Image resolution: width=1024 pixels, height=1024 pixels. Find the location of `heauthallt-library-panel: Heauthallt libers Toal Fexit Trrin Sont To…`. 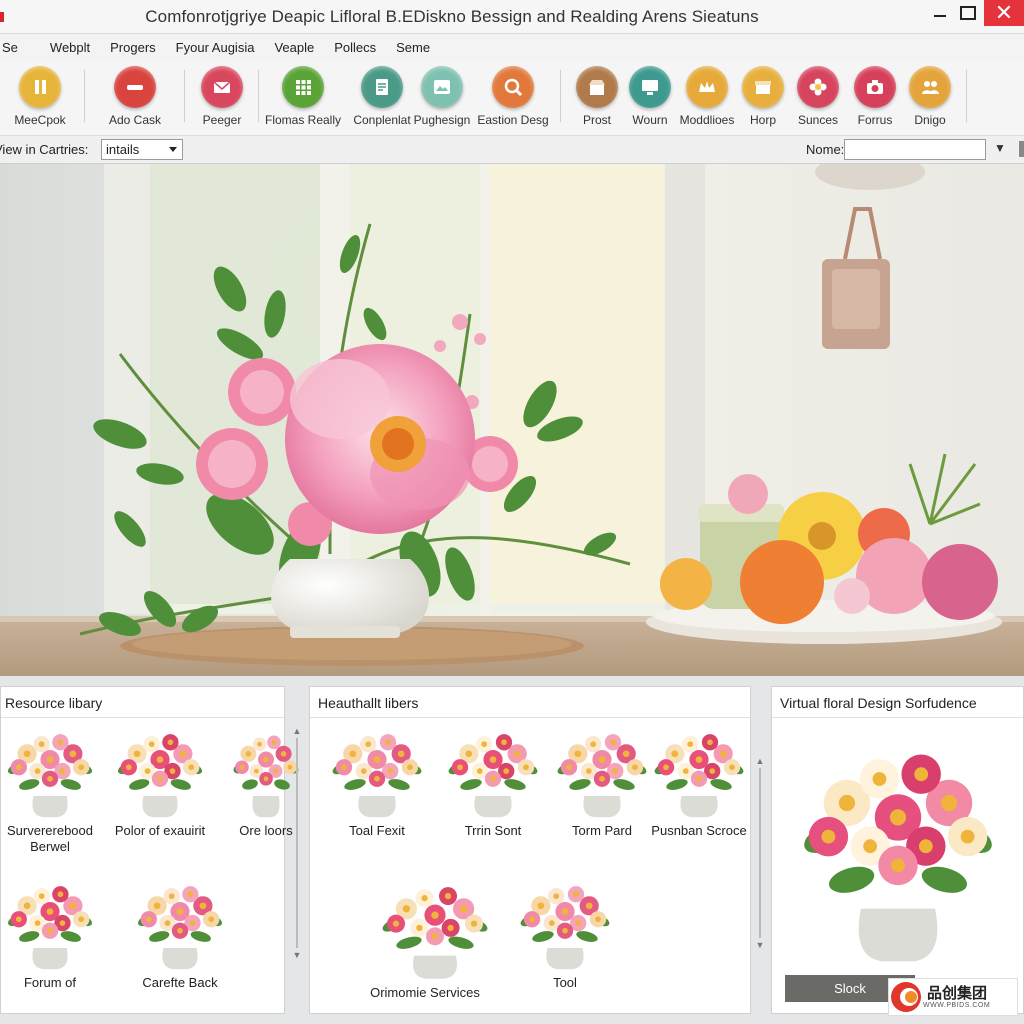

heauthallt-library-panel: Heauthallt libers Toal Fexit Trrin Sont To… is located at coordinates (530, 850).